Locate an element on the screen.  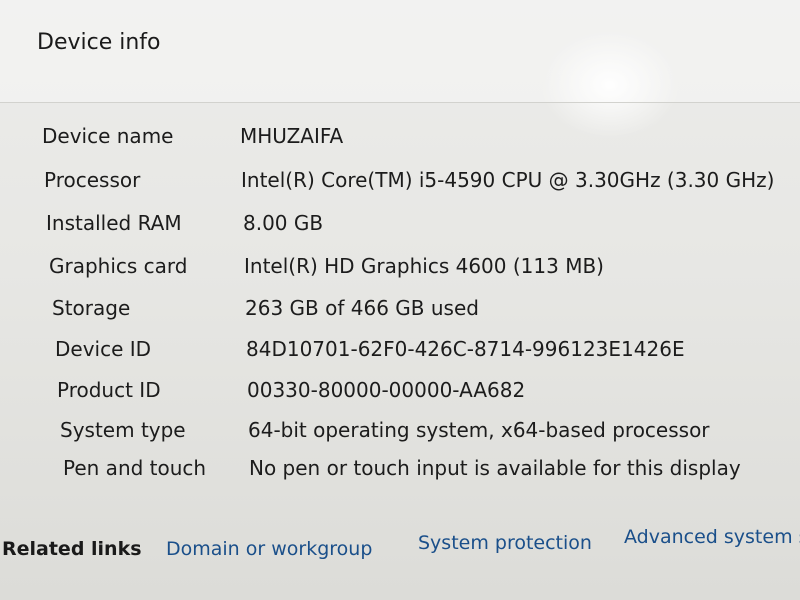
spec-label: Graphics card is located at coordinates (118, 266).